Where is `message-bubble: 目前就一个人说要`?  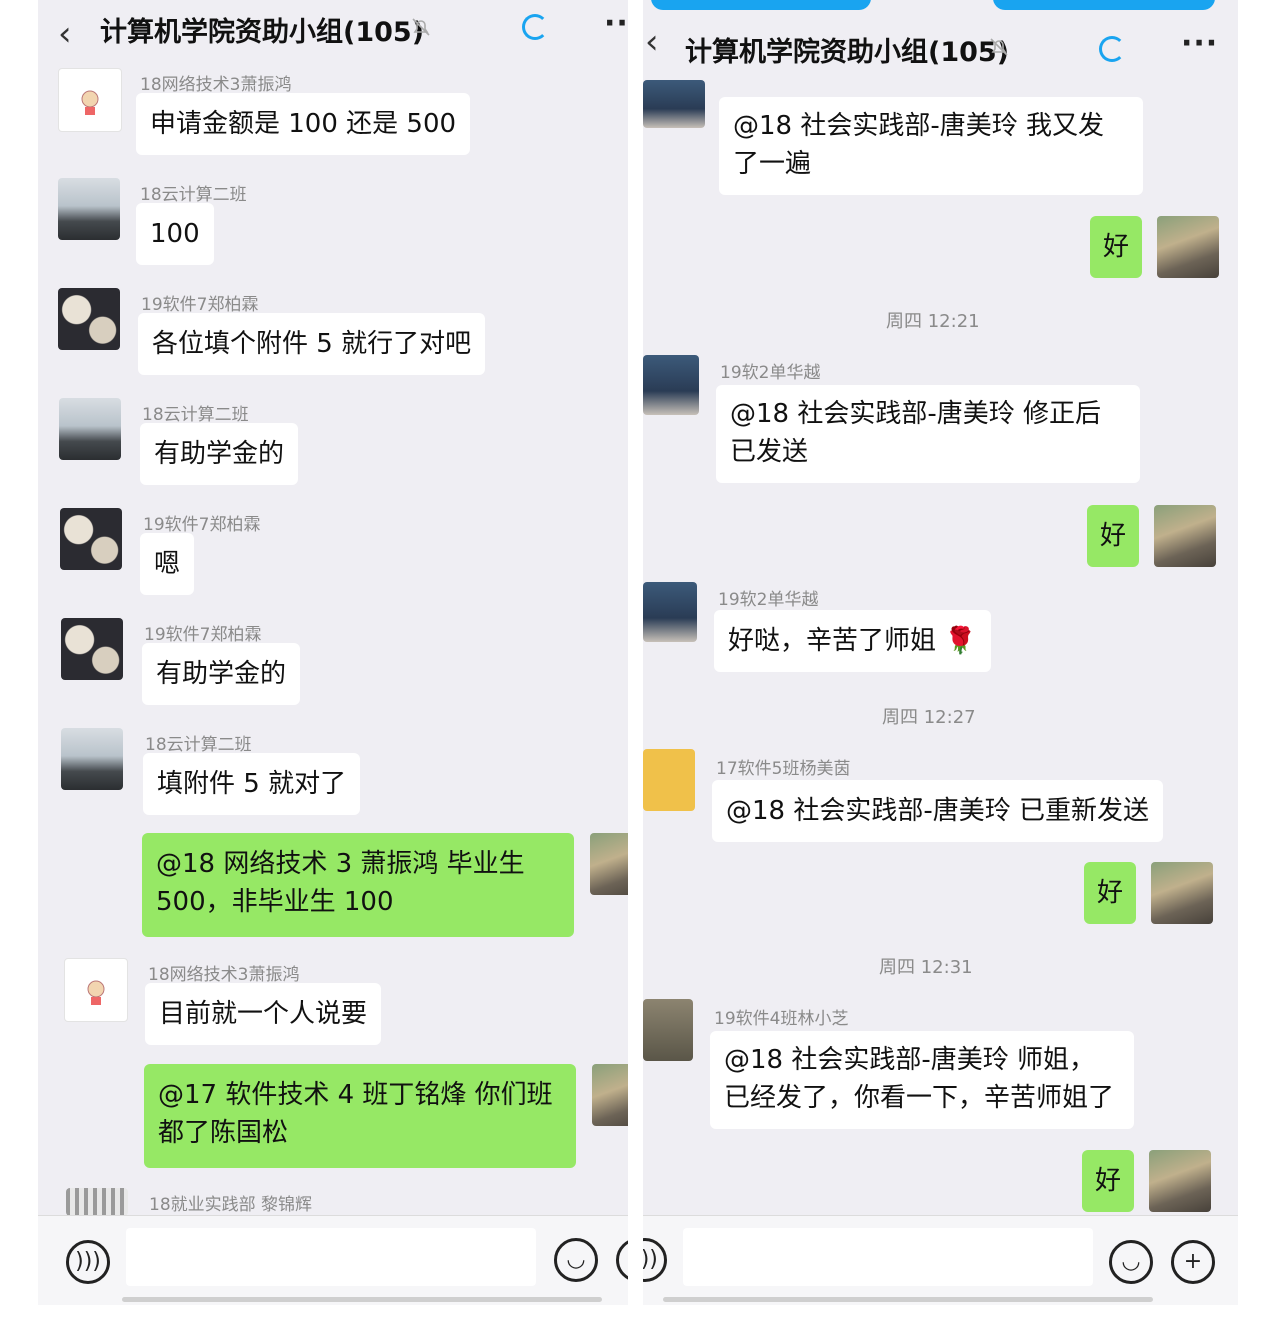
message-bubble: 目前就一个人说要 is located at coordinates (263, 1014).